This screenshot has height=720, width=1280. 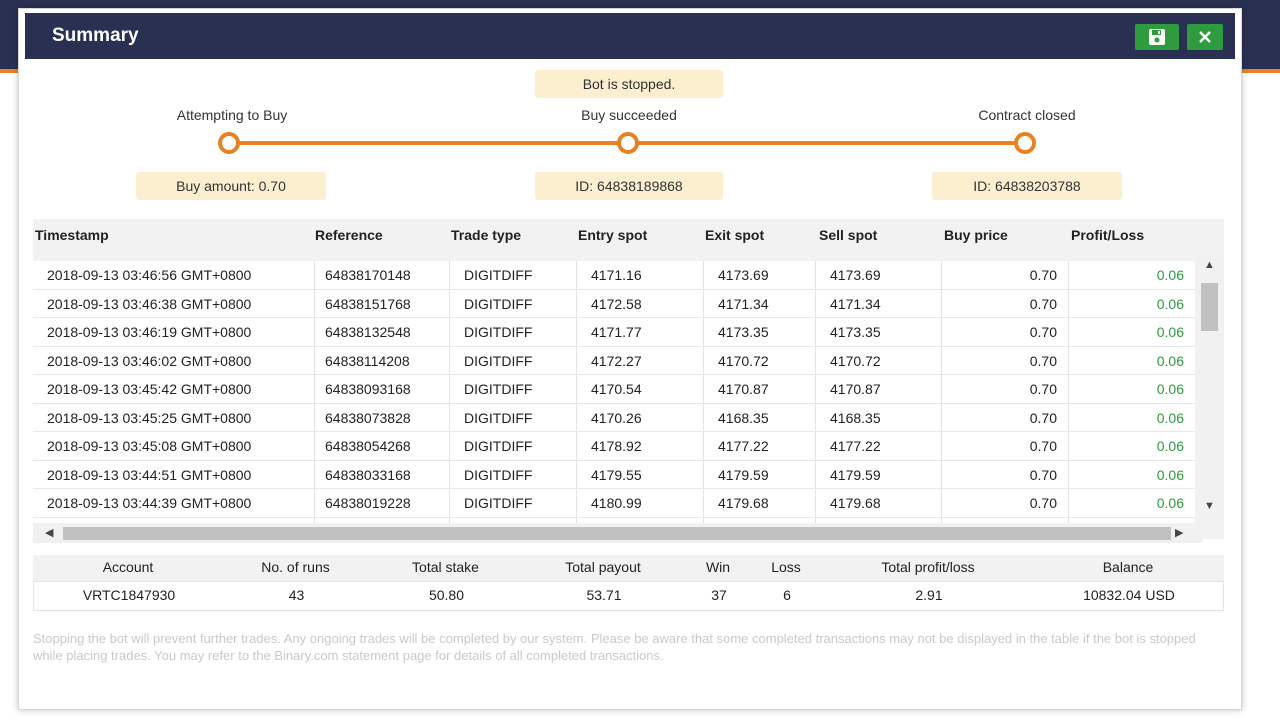 I want to click on stats-header-total-payout: Total payout, so click(x=603, y=567).